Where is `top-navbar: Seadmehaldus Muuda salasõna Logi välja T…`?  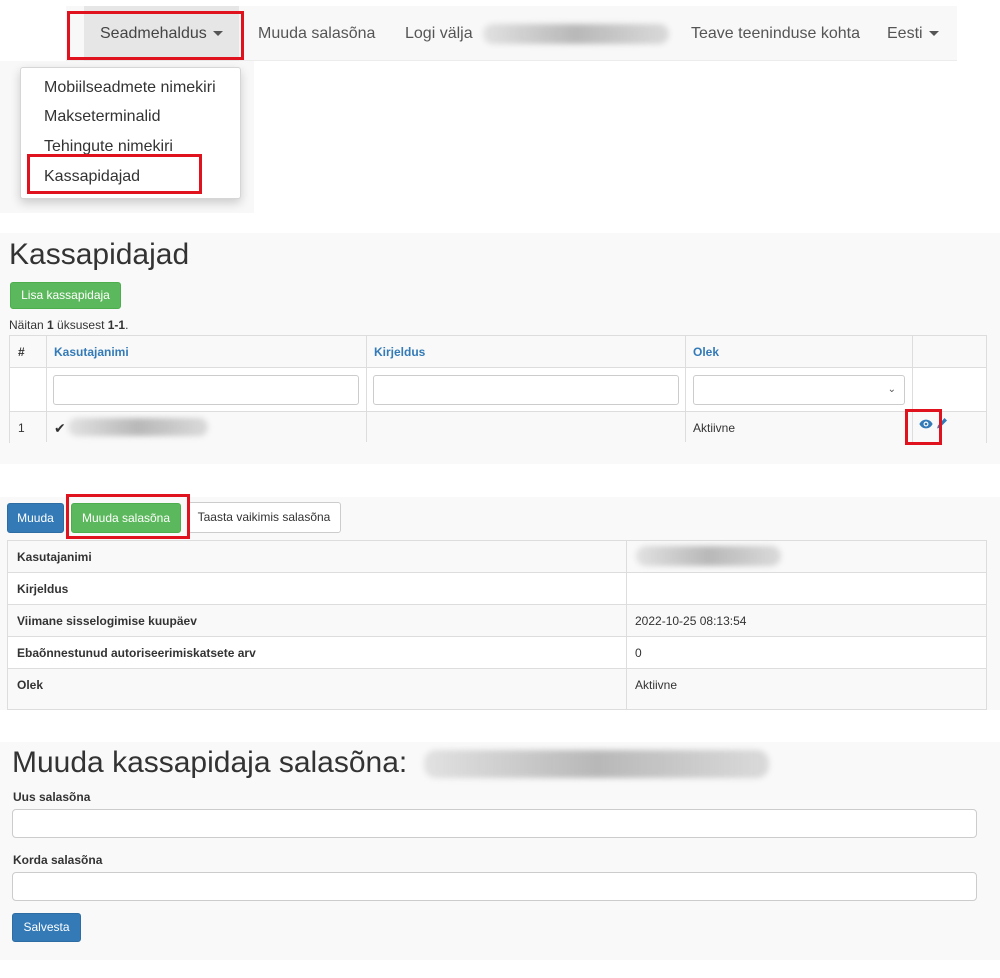
top-navbar: Seadmehaldus Muuda salasõna Logi välja T… is located at coordinates (511, 33).